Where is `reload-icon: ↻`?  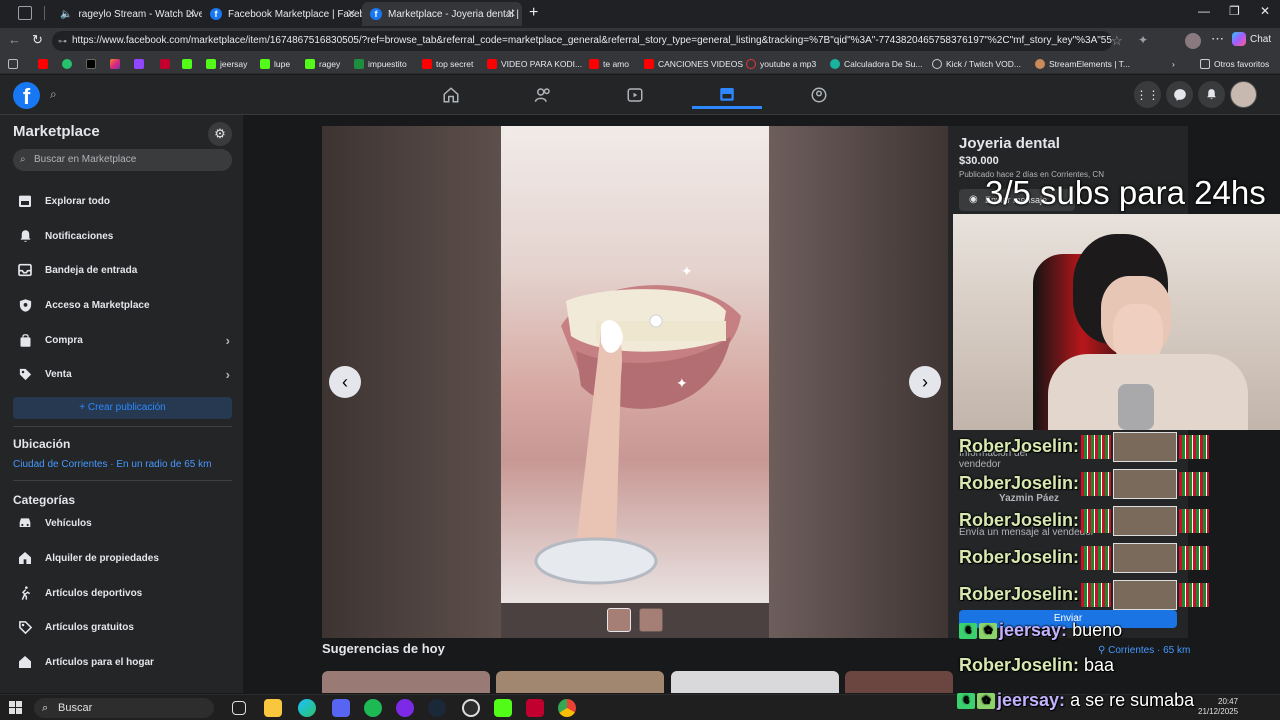
reload-icon: ↻ is located at coordinates (37, 40).